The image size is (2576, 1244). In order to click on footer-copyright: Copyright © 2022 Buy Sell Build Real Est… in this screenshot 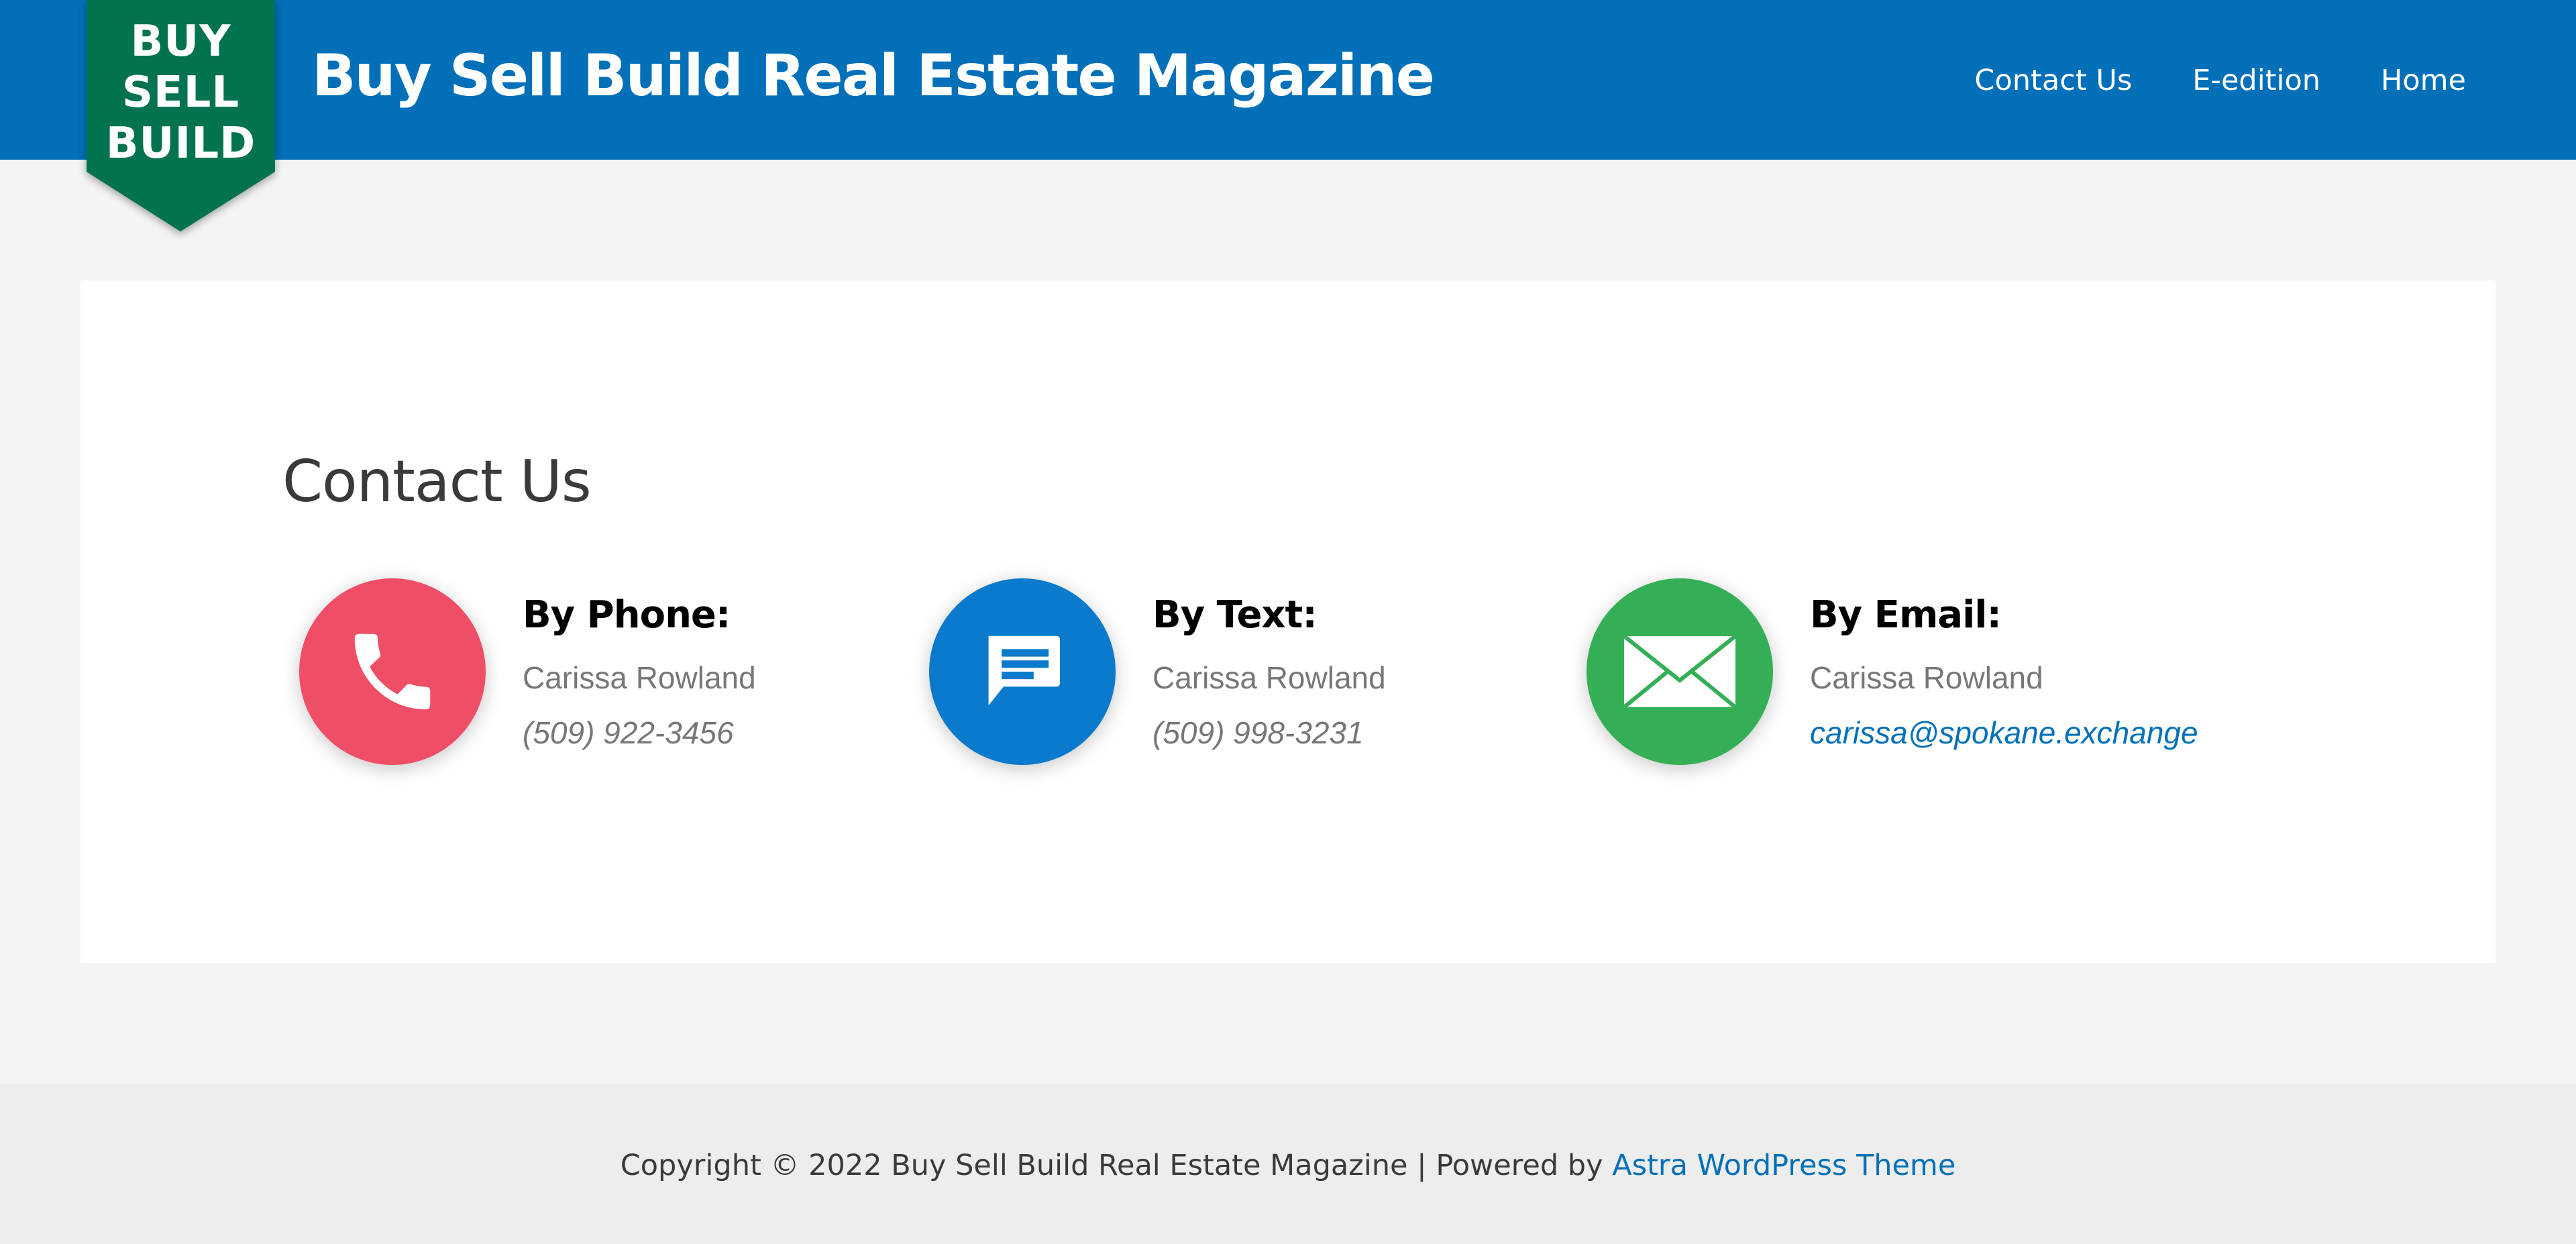, I will do `click(1288, 1165)`.